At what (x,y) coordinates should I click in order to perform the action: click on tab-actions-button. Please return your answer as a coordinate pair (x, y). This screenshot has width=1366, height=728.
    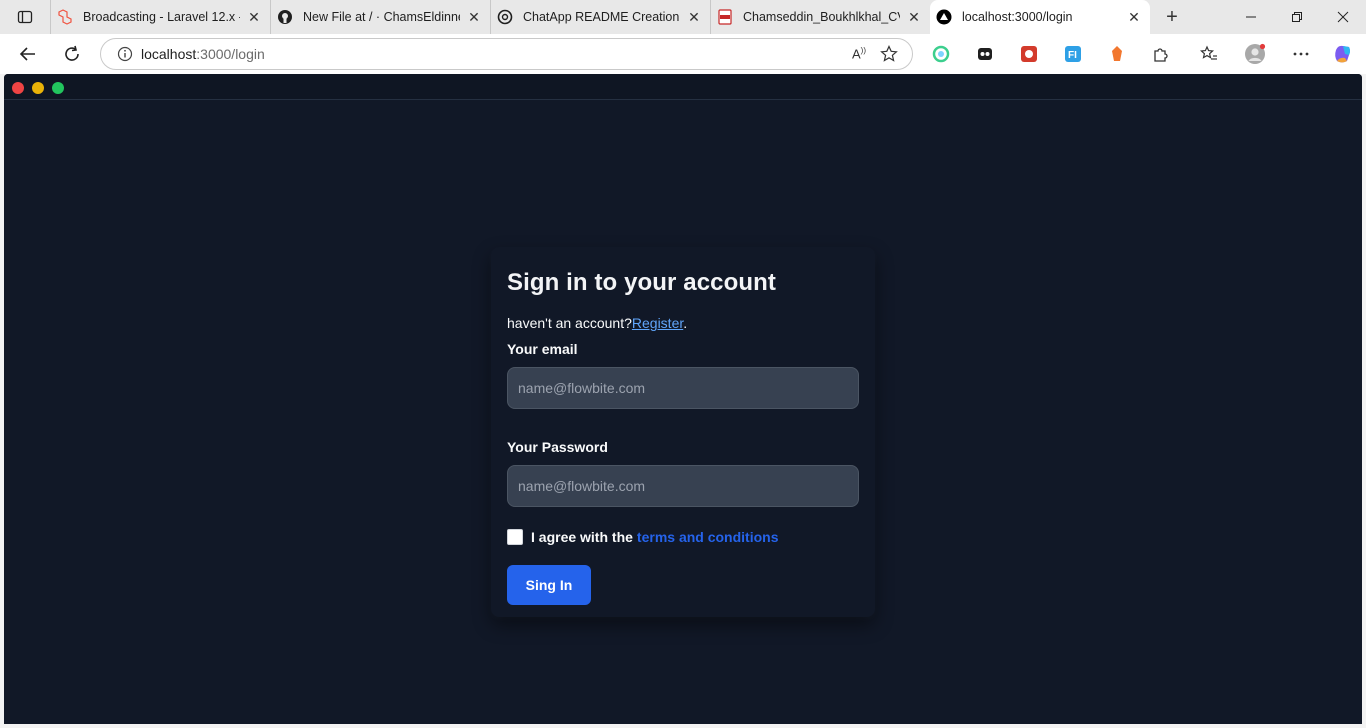
    Looking at the image, I should click on (25, 17).